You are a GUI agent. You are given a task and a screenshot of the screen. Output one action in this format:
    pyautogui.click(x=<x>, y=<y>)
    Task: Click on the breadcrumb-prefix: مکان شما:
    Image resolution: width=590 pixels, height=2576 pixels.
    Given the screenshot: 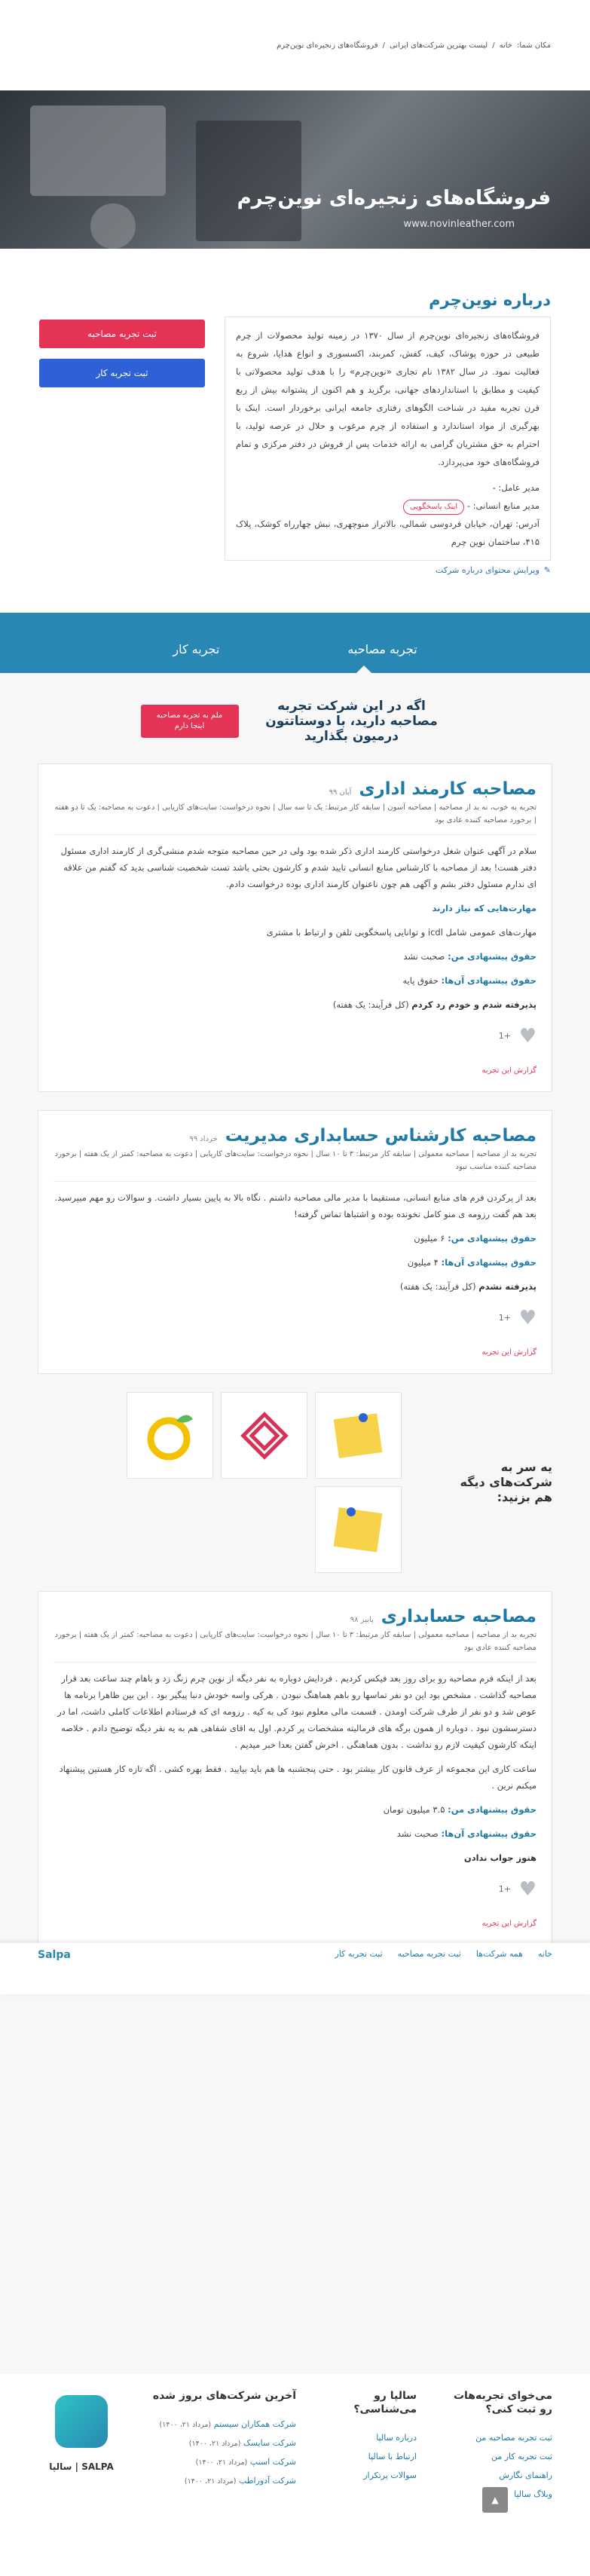 What is the action you would take?
    pyautogui.click(x=533, y=45)
    